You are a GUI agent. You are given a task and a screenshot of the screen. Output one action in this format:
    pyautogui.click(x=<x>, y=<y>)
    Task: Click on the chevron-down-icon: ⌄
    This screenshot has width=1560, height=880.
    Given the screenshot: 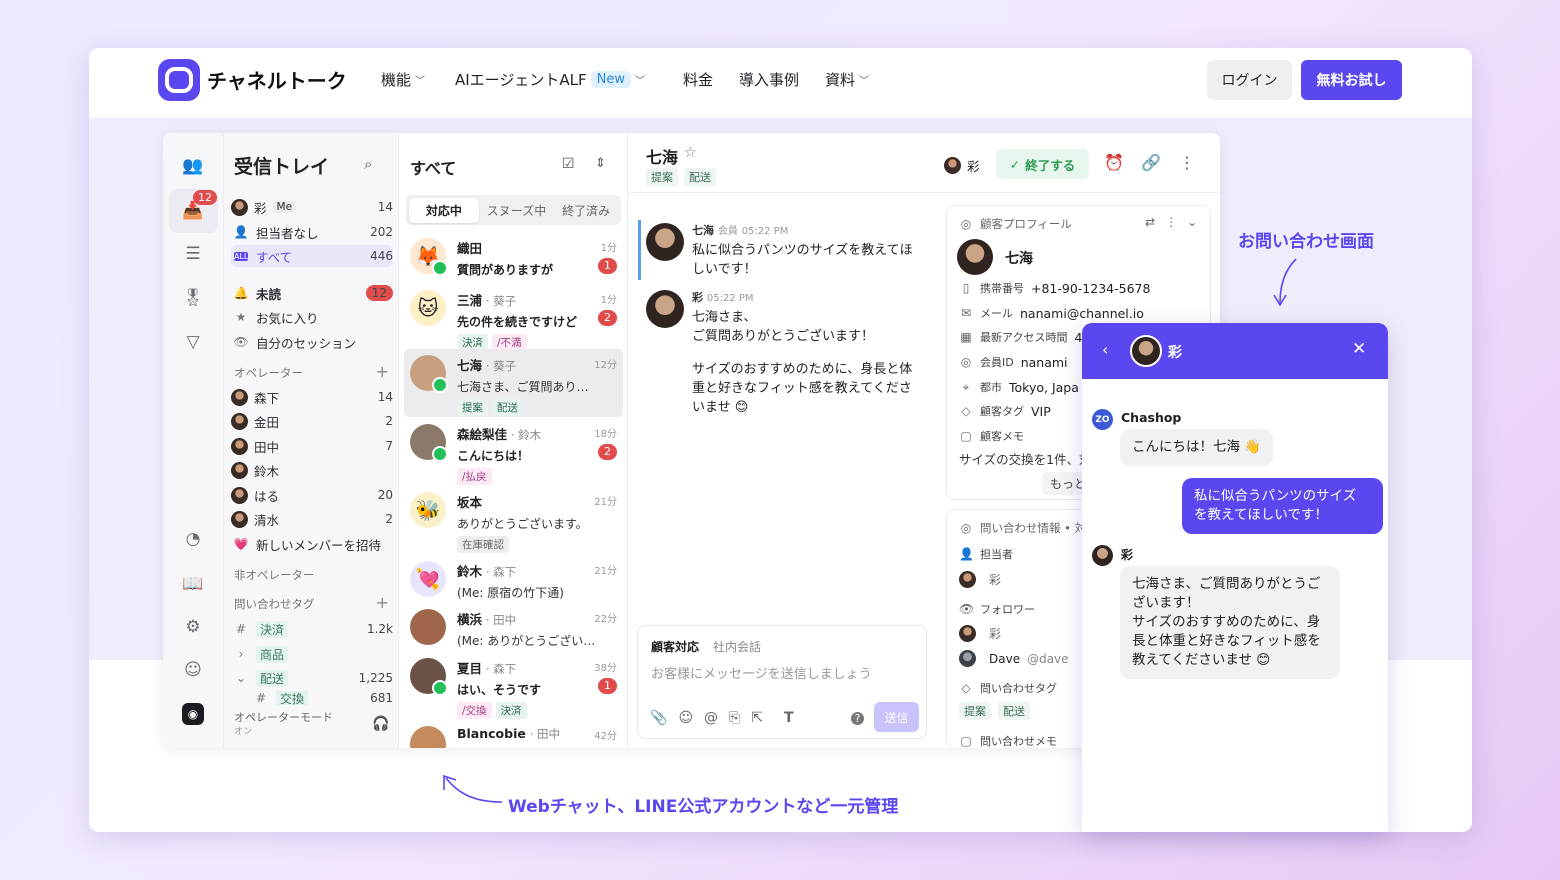 What is the action you would take?
    pyautogui.click(x=1192, y=222)
    